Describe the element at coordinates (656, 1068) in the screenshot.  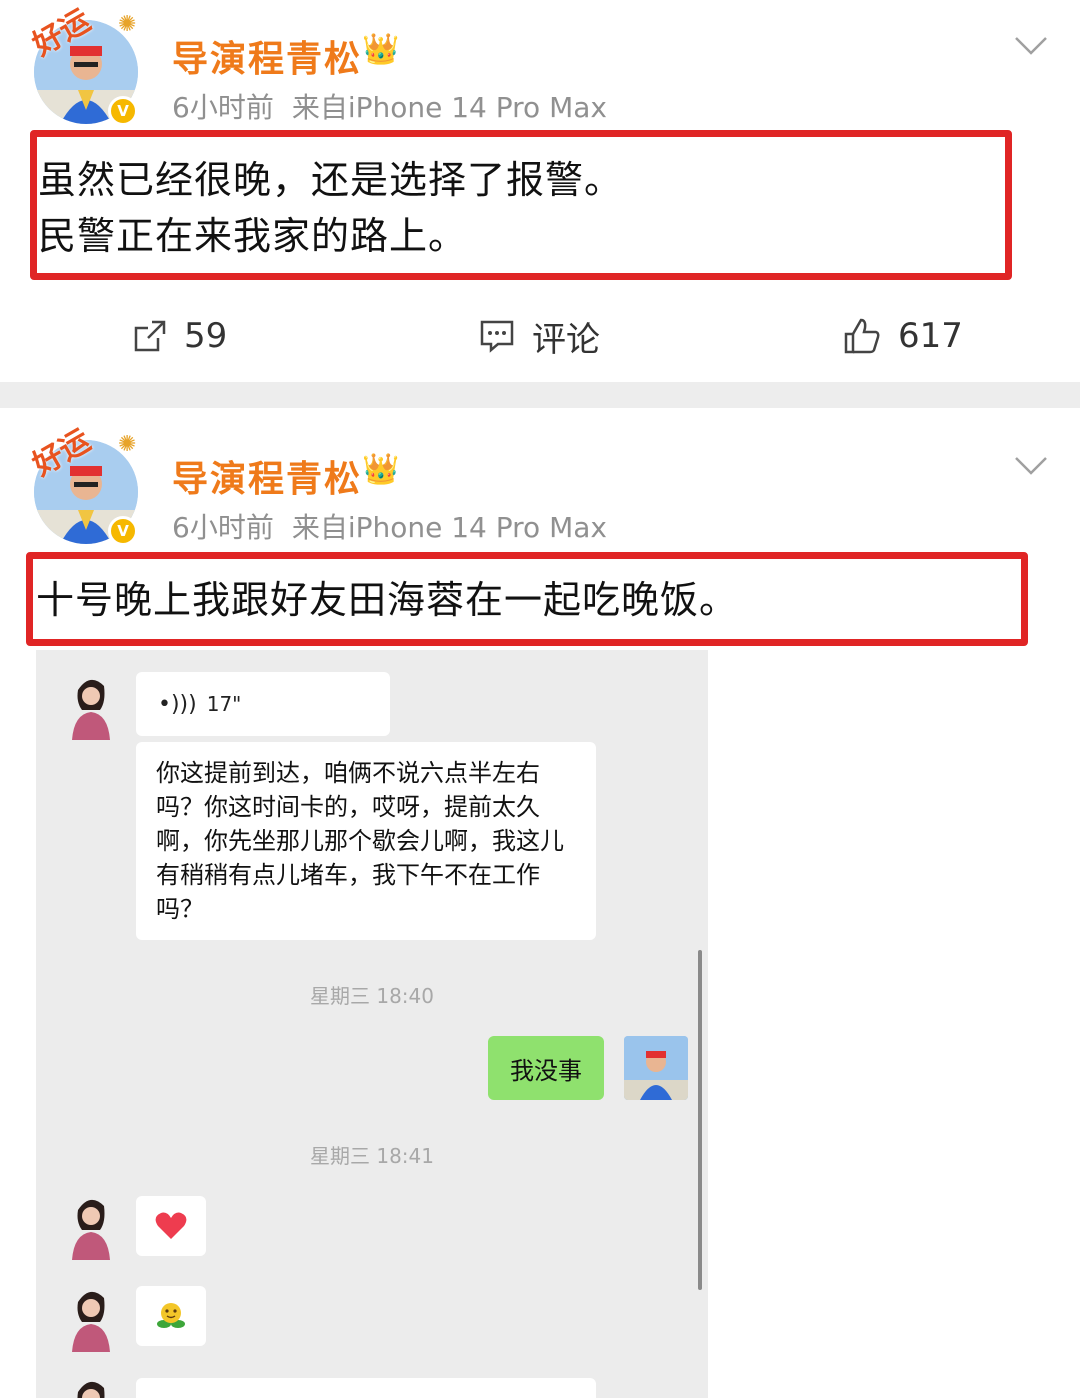
I see `my-avatar` at that location.